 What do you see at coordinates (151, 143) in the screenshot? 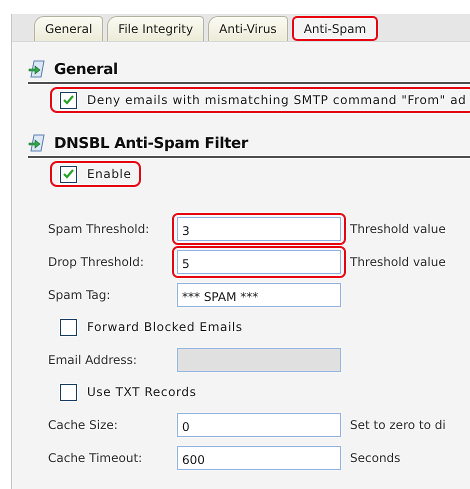
I see `section-title: DNSBL Anti-Spam Filter` at bounding box center [151, 143].